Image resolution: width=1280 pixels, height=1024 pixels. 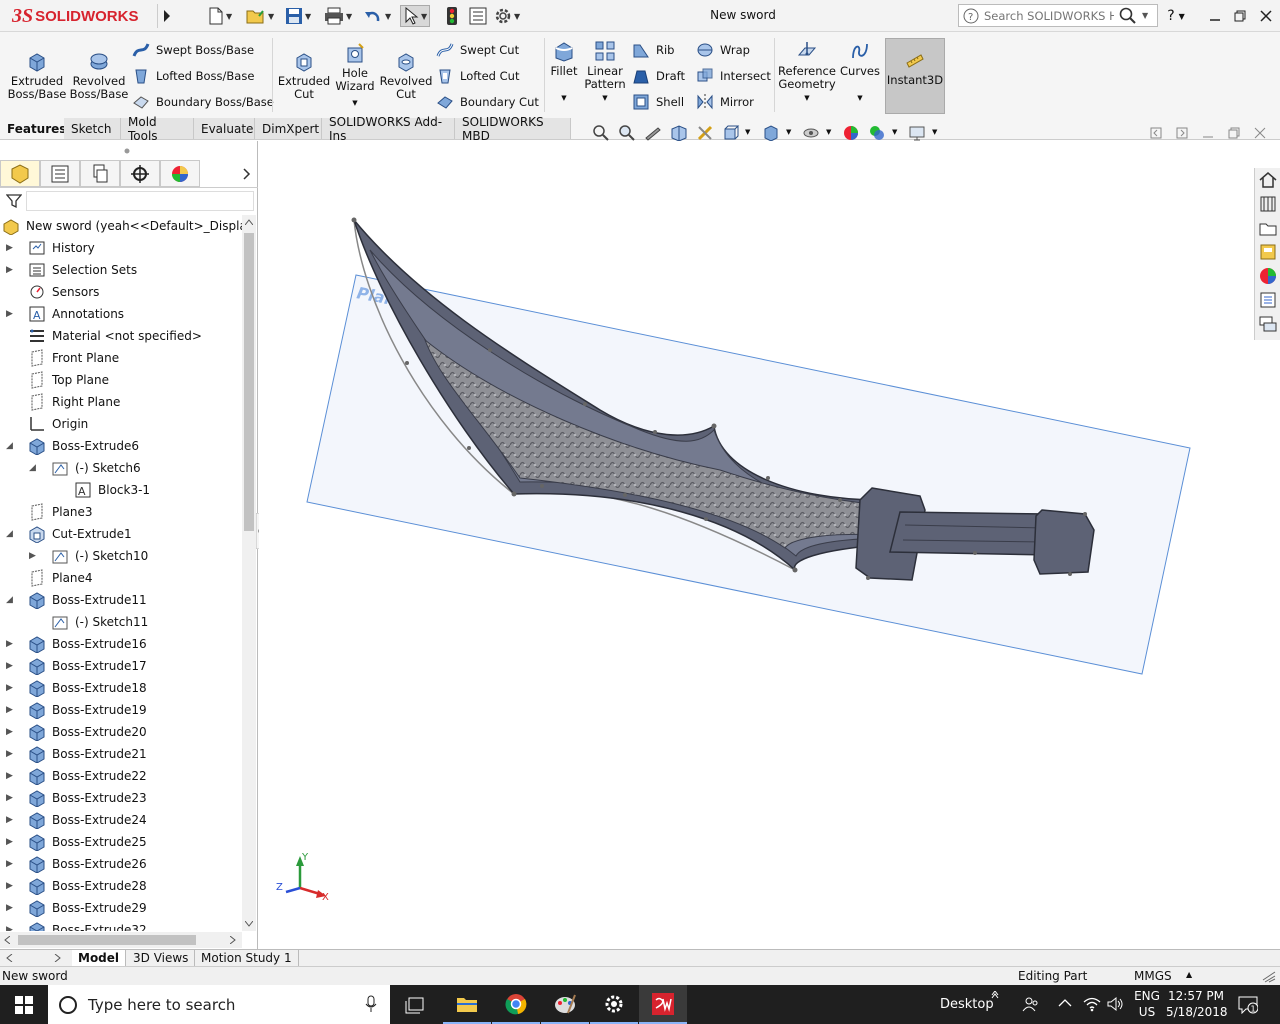 What do you see at coordinates (1268, 204) in the screenshot?
I see `design-library-icon` at bounding box center [1268, 204].